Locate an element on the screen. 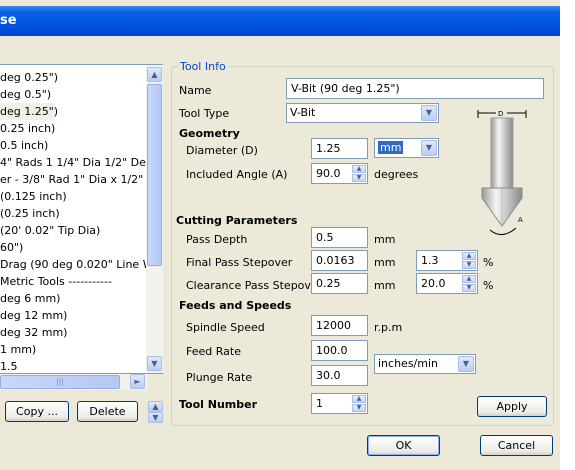 The height and width of the screenshot is (470, 575). pass-depth-field: 0.5 is located at coordinates (339, 237).